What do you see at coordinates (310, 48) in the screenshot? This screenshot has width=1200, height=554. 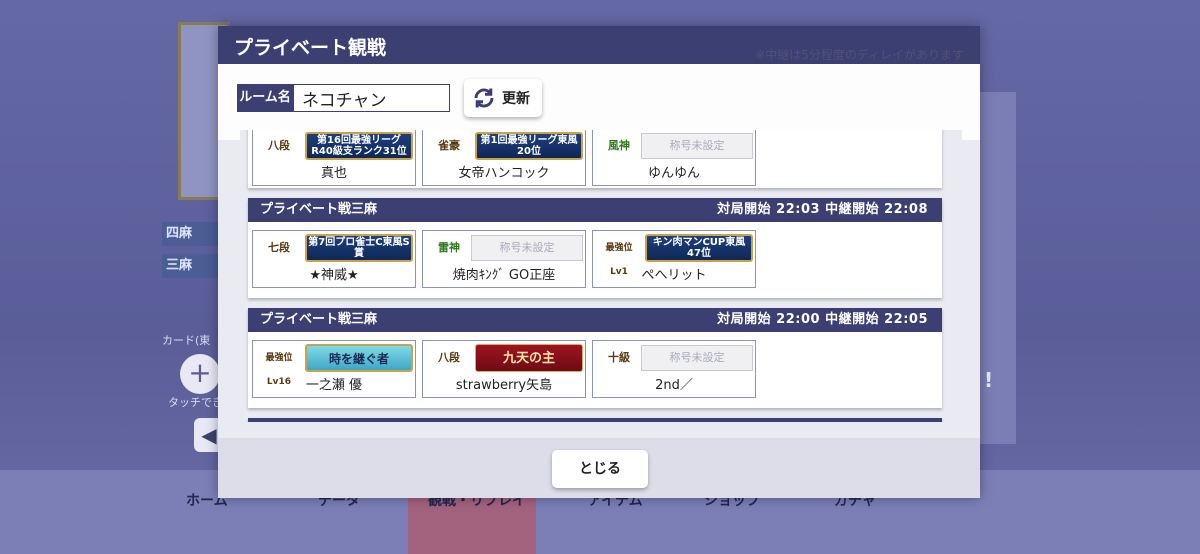 I see `modal-title: プライベート観戦` at bounding box center [310, 48].